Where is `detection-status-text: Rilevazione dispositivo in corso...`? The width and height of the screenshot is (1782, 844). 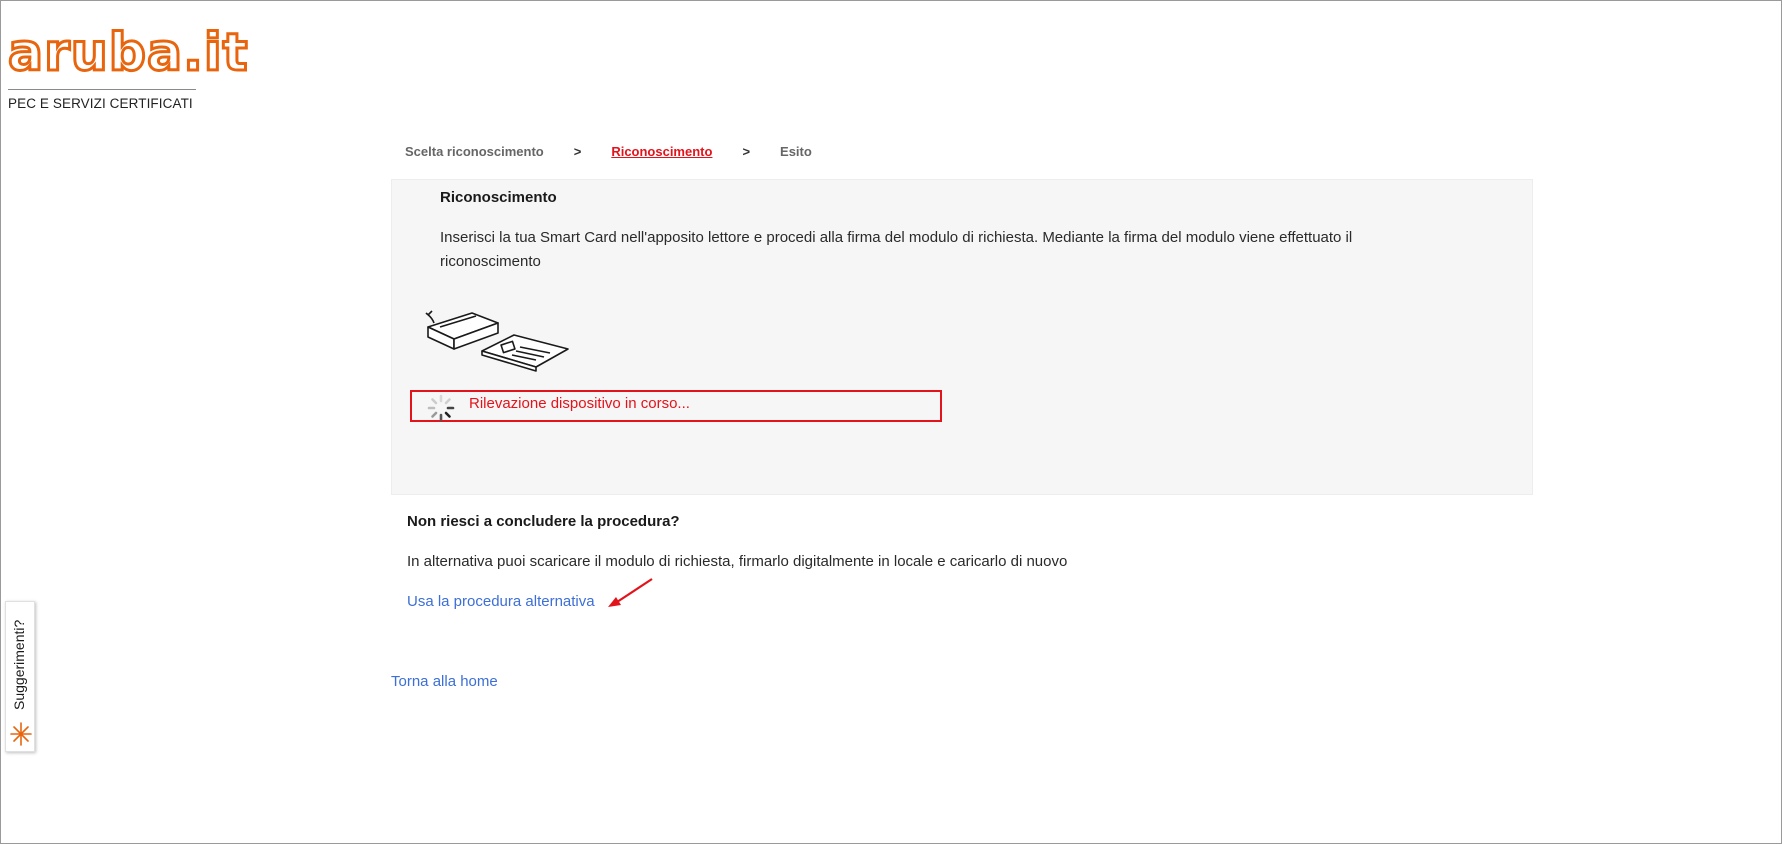 detection-status-text: Rilevazione dispositivo in corso... is located at coordinates (579, 403).